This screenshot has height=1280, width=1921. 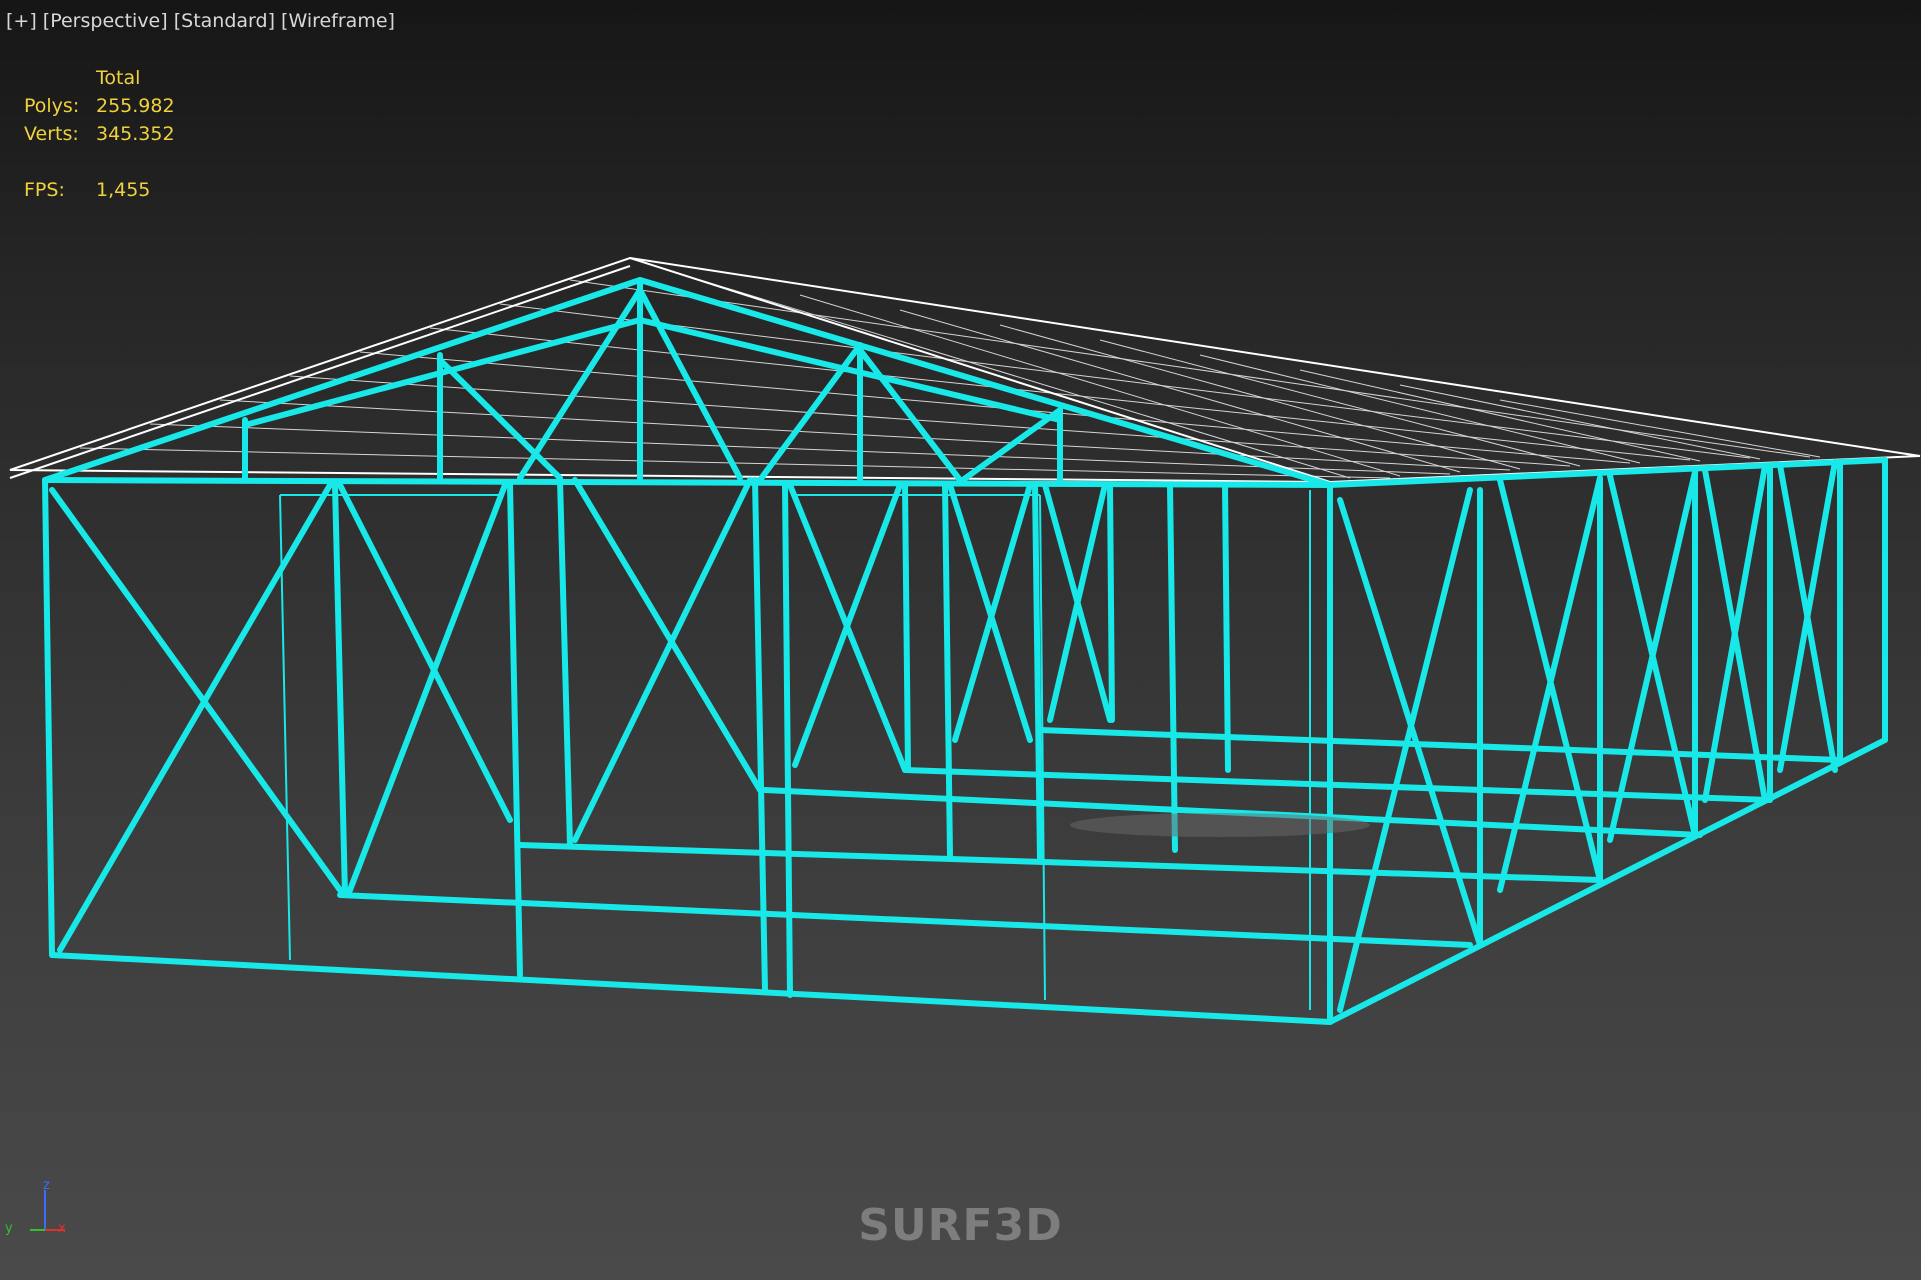 What do you see at coordinates (1220, 825) in the screenshot?
I see `ground-shadow` at bounding box center [1220, 825].